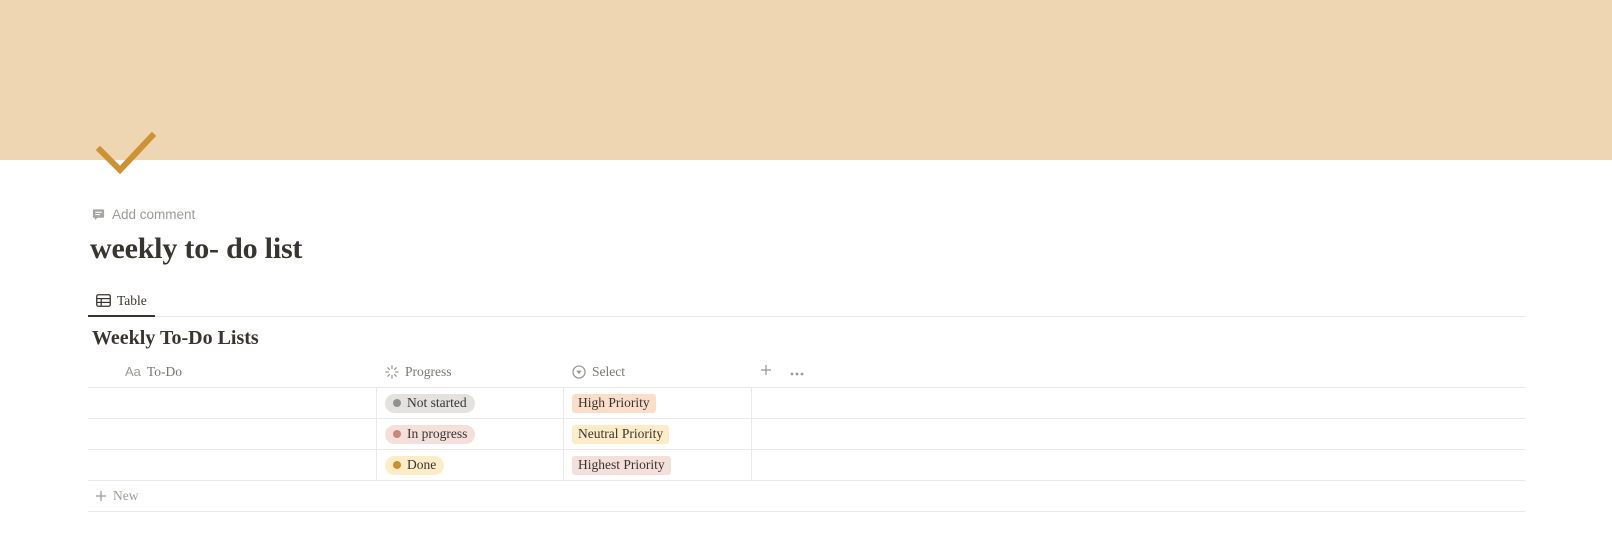 The width and height of the screenshot is (1612, 543). I want to click on text-icon: Aa, so click(133, 371).